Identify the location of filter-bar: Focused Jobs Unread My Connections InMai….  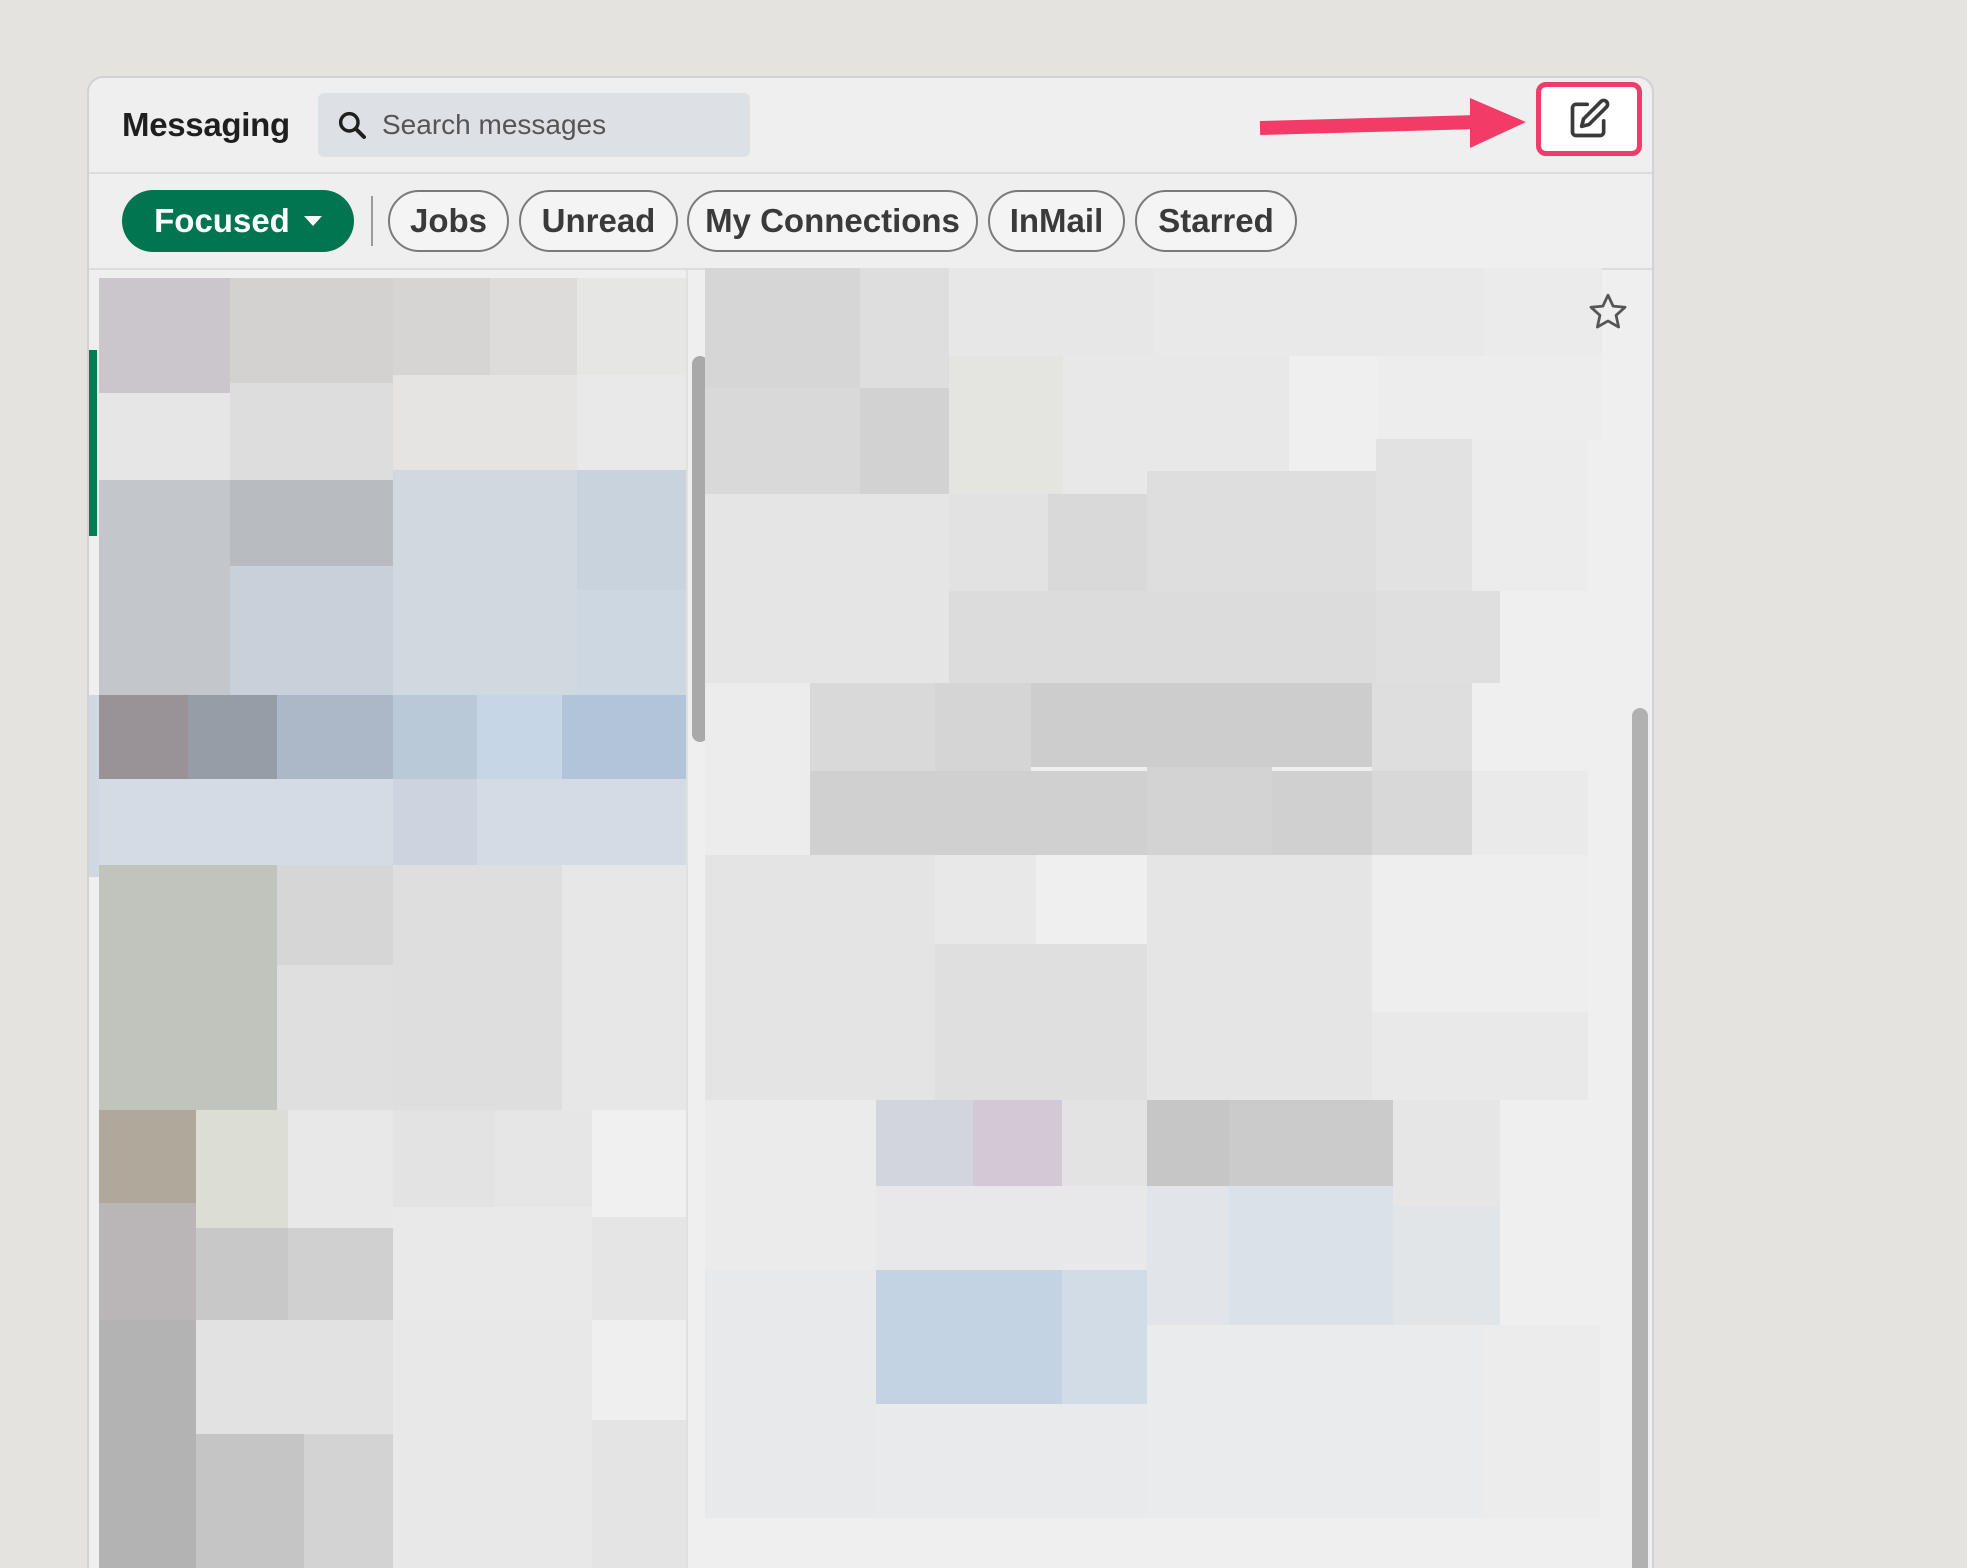
(870, 222).